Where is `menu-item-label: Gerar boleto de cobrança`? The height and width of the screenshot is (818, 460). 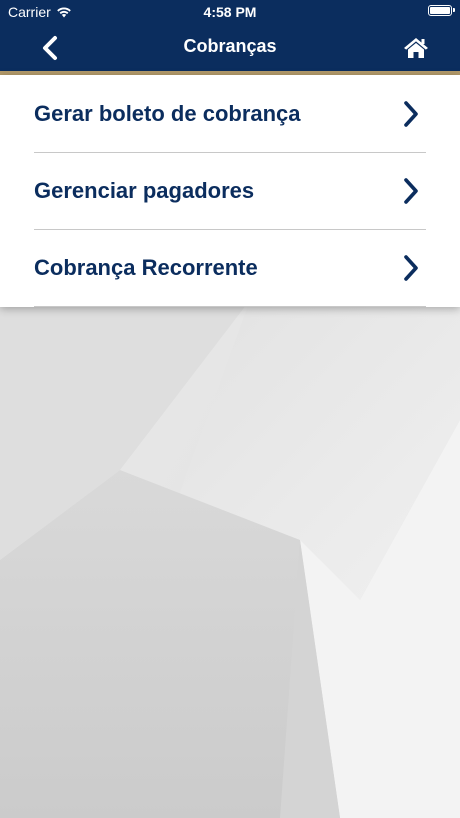 menu-item-label: Gerar boleto de cobrança is located at coordinates (167, 113).